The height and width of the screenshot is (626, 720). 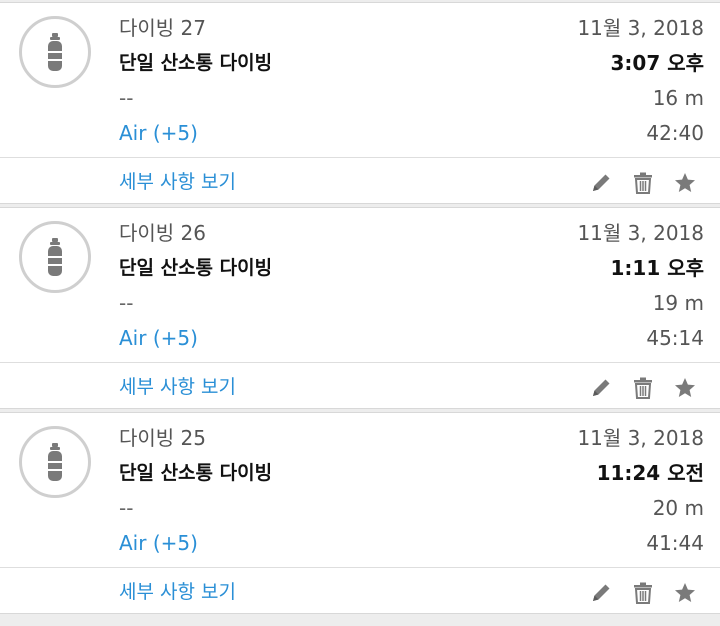 I want to click on dive-number: 다이빙 25, so click(x=163, y=438).